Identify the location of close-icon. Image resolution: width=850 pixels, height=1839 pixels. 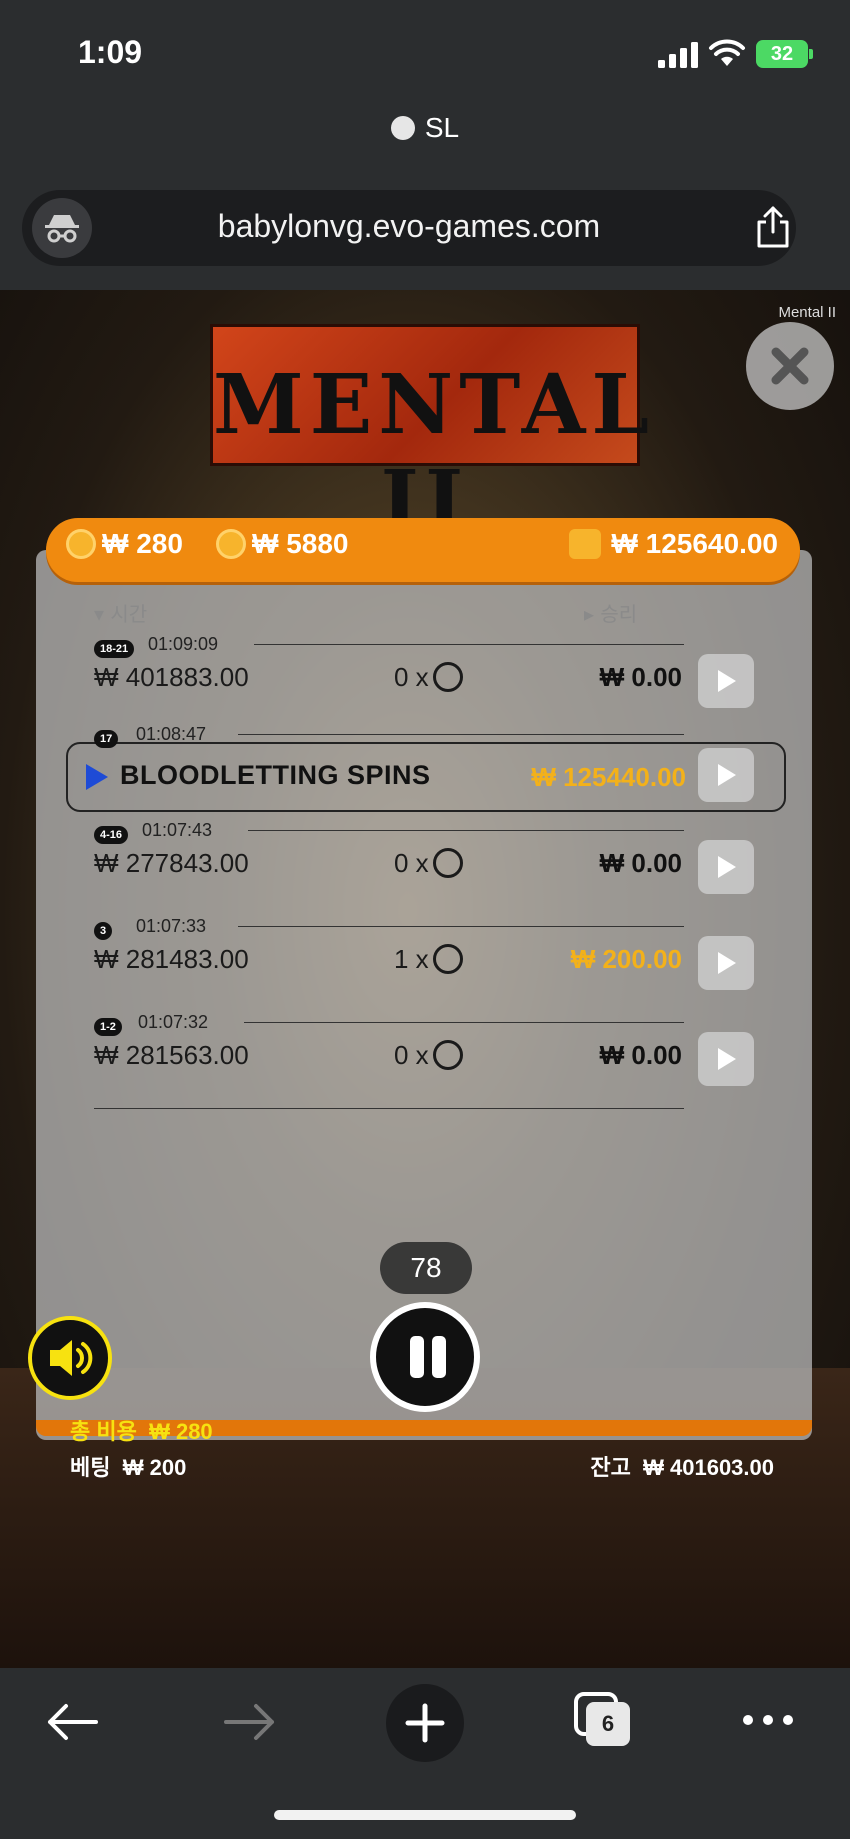
(790, 366).